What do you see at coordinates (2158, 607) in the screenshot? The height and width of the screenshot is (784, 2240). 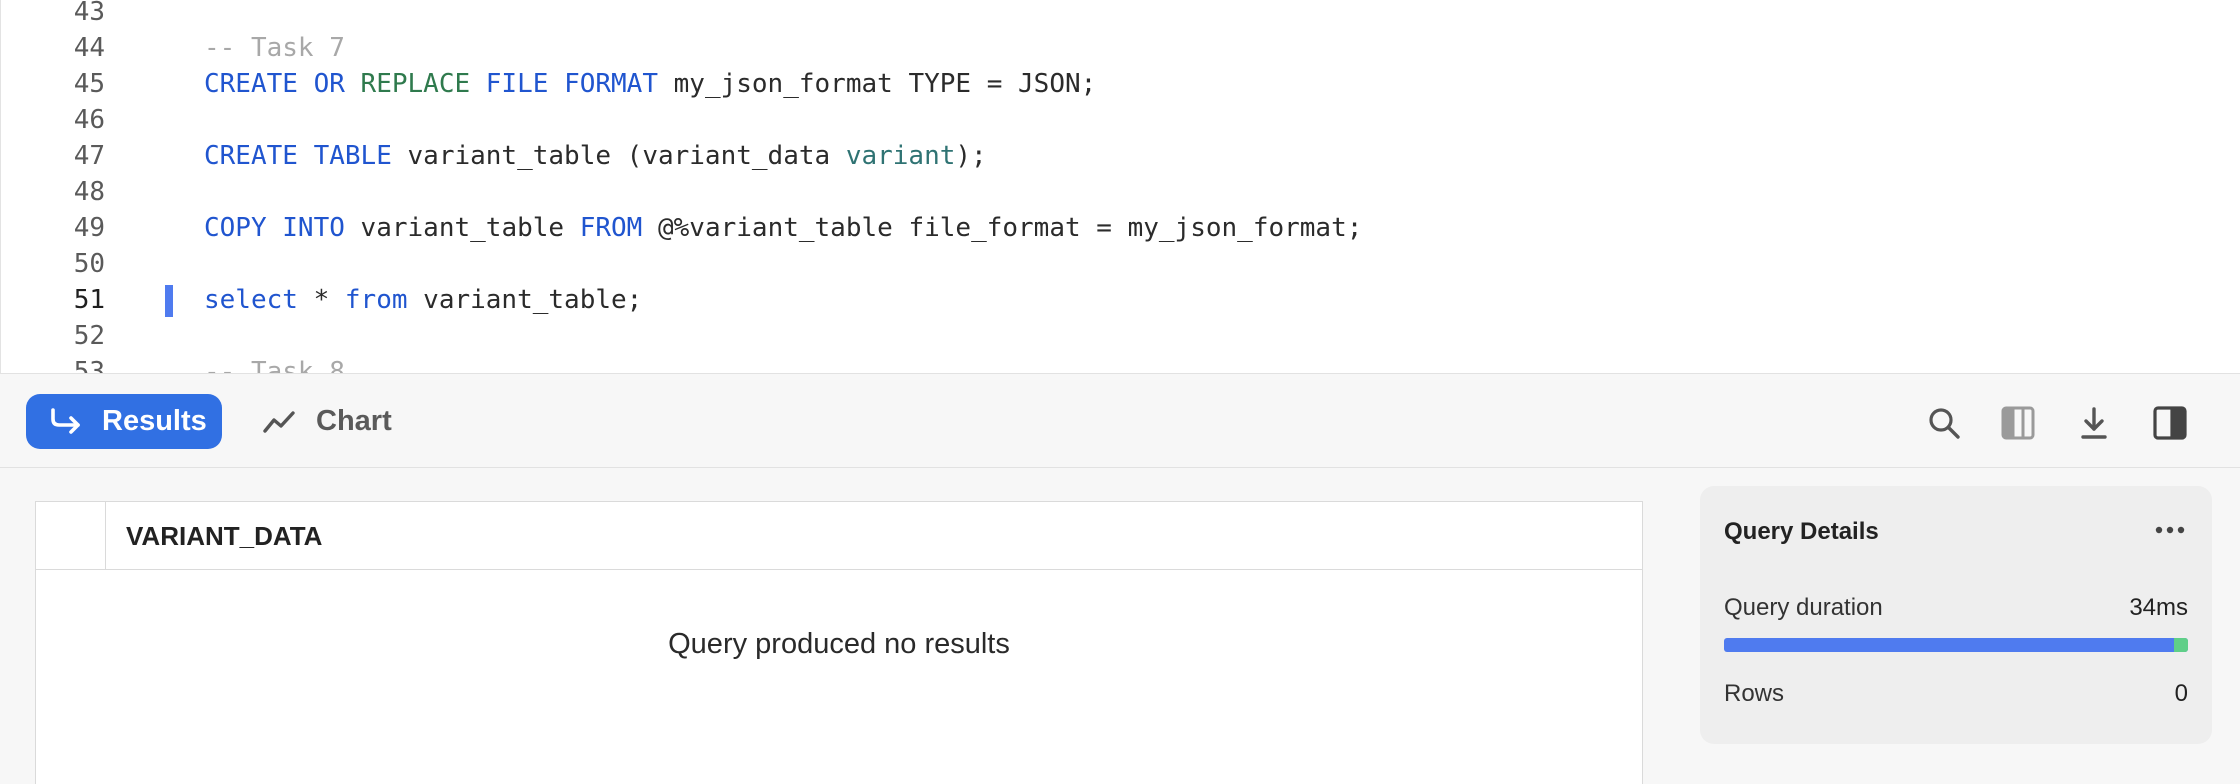 I see `query-duration-value: 34ms` at bounding box center [2158, 607].